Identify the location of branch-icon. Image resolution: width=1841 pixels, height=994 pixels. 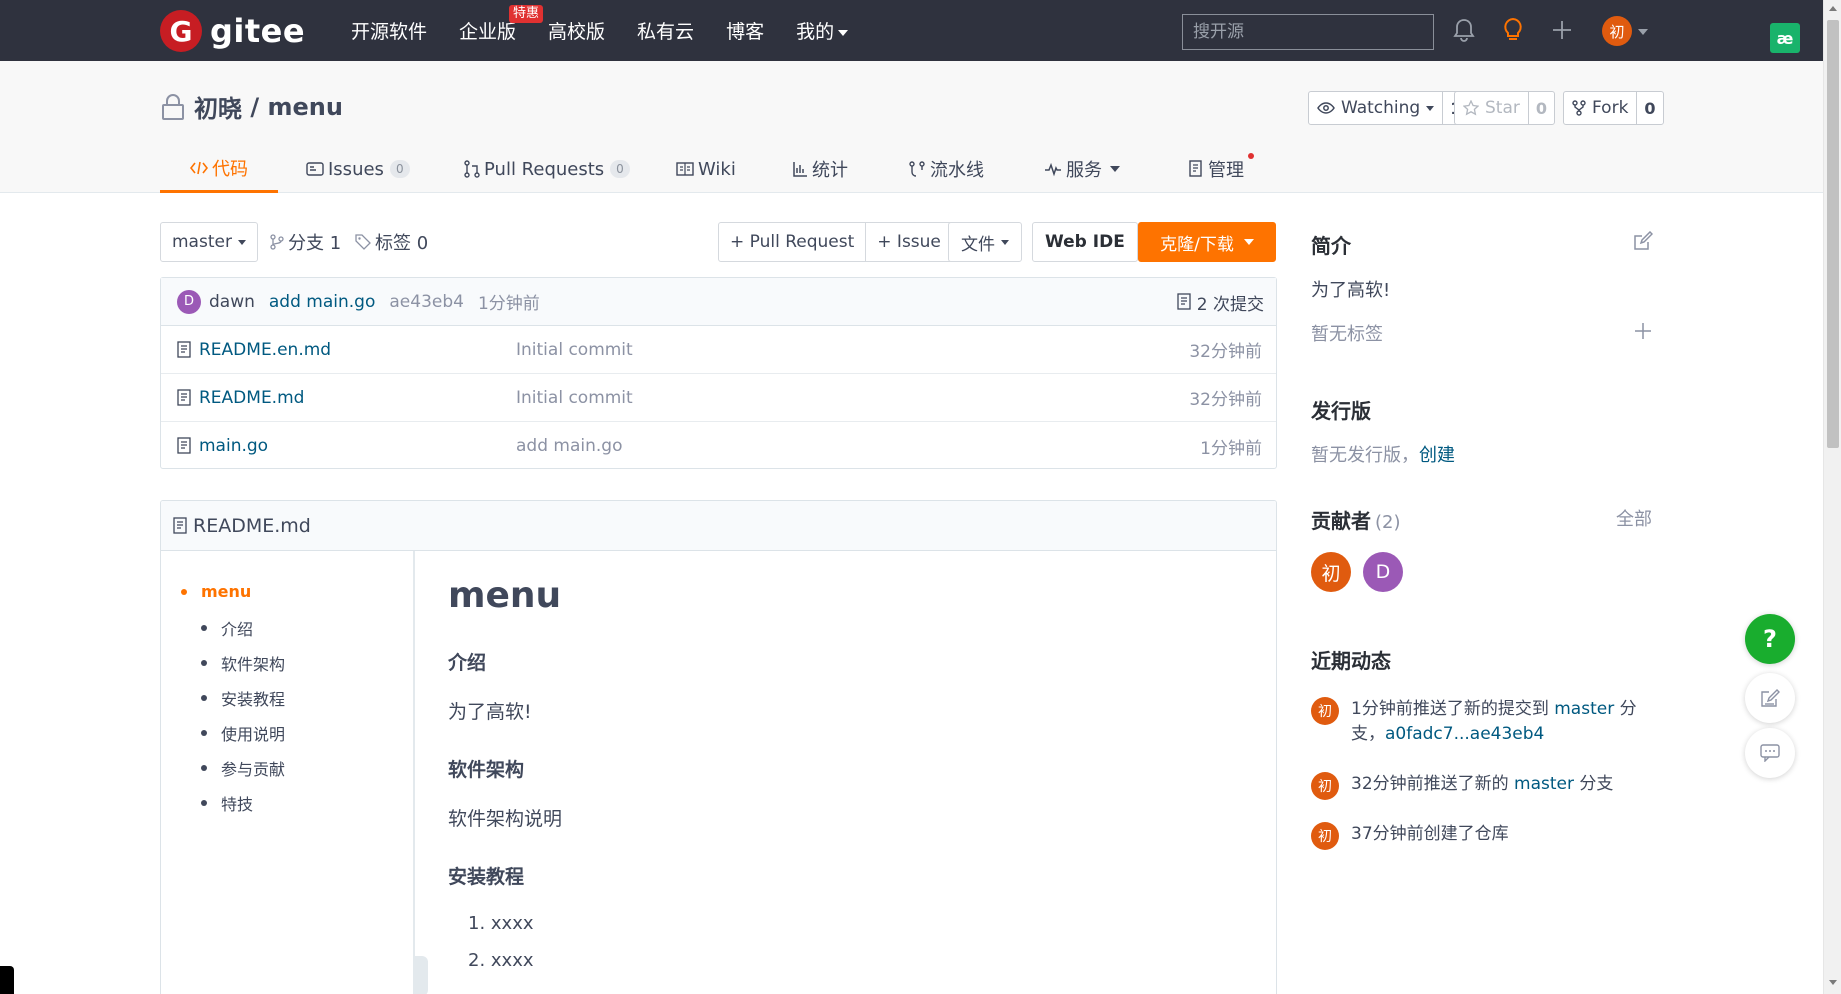
(277, 242).